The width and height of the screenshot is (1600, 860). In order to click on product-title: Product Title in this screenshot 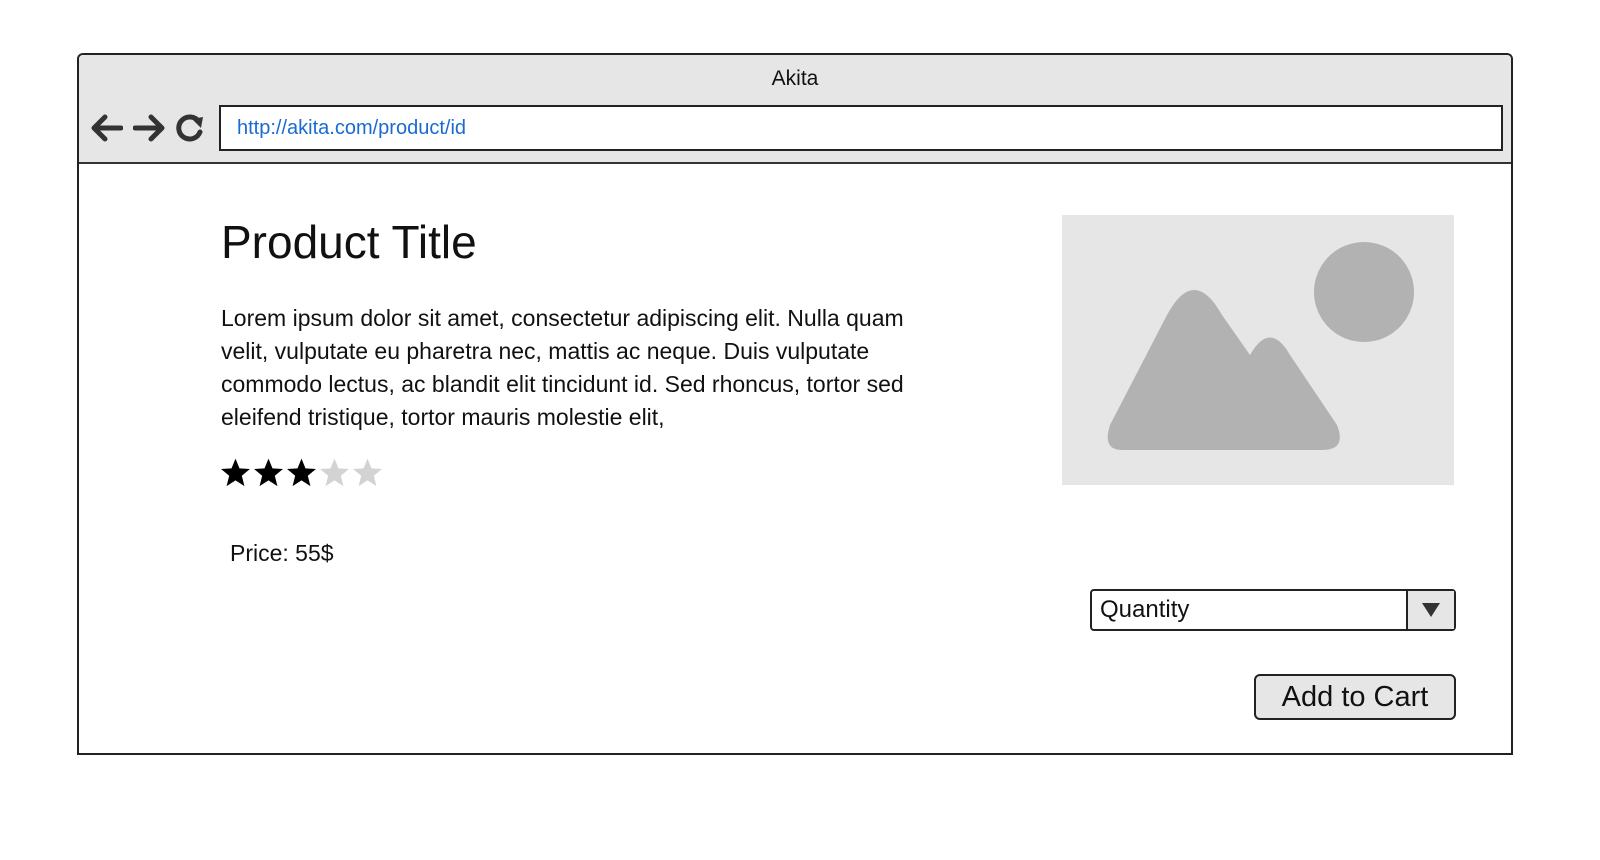, I will do `click(349, 242)`.